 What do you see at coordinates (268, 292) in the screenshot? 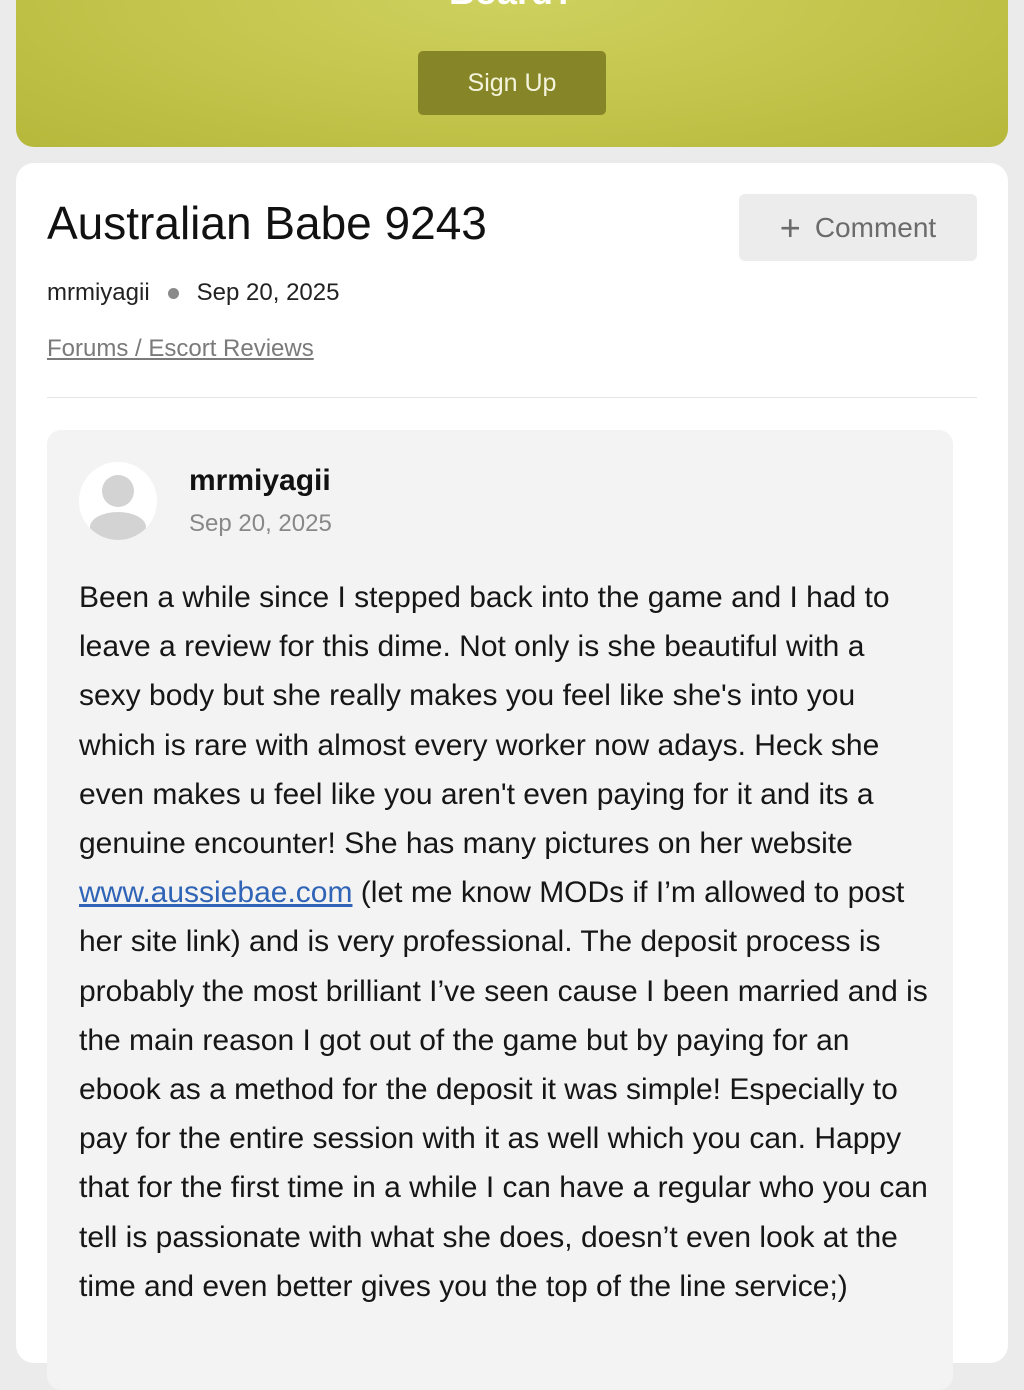
I see `thread-date: Sep 20, 2025` at bounding box center [268, 292].